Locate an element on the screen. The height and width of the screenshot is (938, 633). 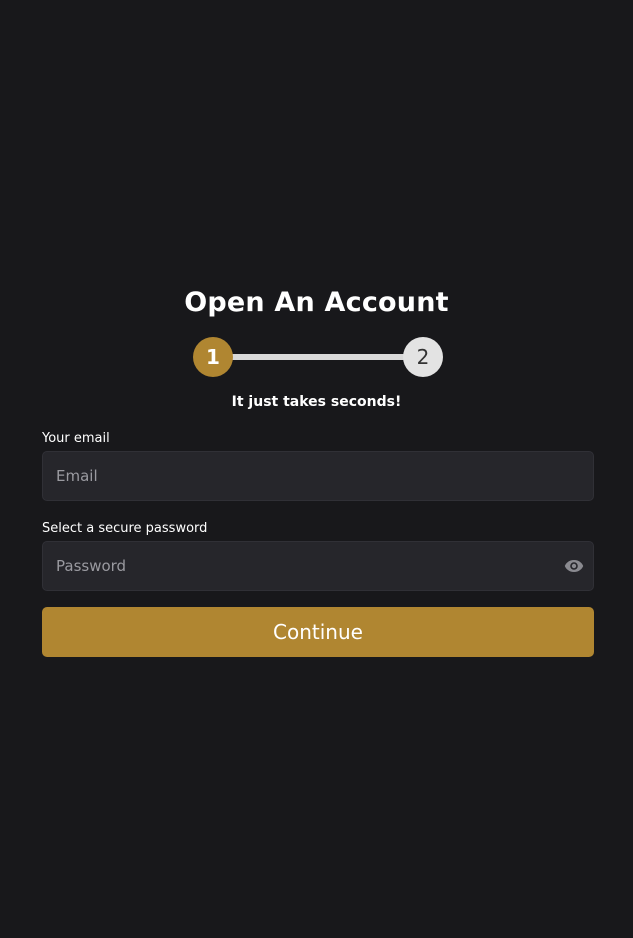
password-label: Select a secure password is located at coordinates (125, 528).